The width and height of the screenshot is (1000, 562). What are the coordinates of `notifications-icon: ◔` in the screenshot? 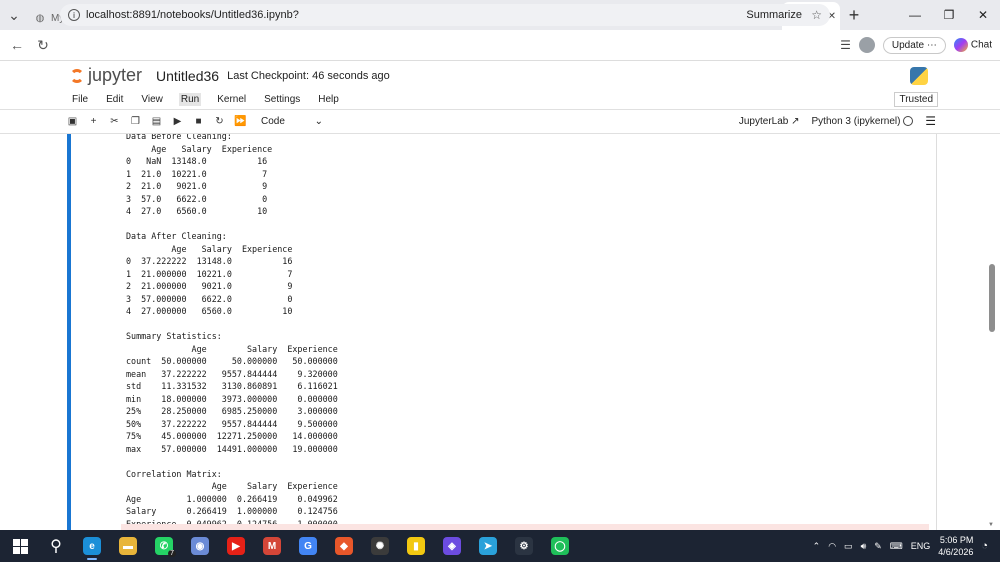 It's located at (984, 546).